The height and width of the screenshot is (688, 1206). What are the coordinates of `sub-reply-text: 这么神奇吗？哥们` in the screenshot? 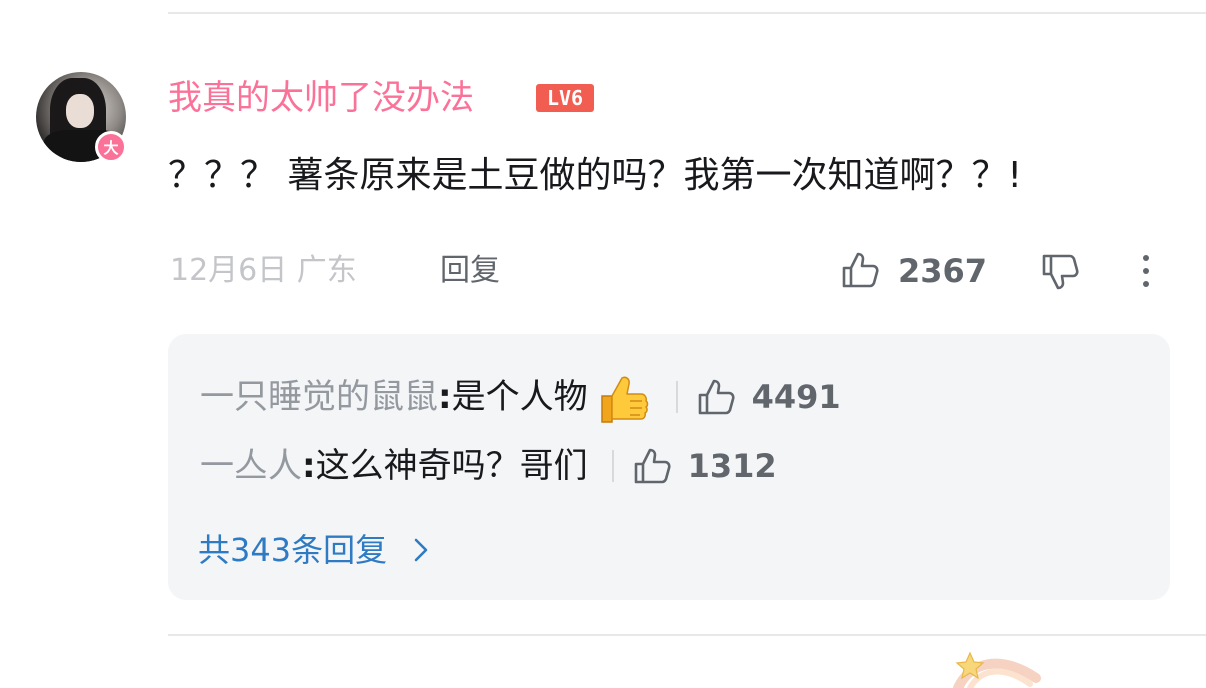 It's located at (451, 466).